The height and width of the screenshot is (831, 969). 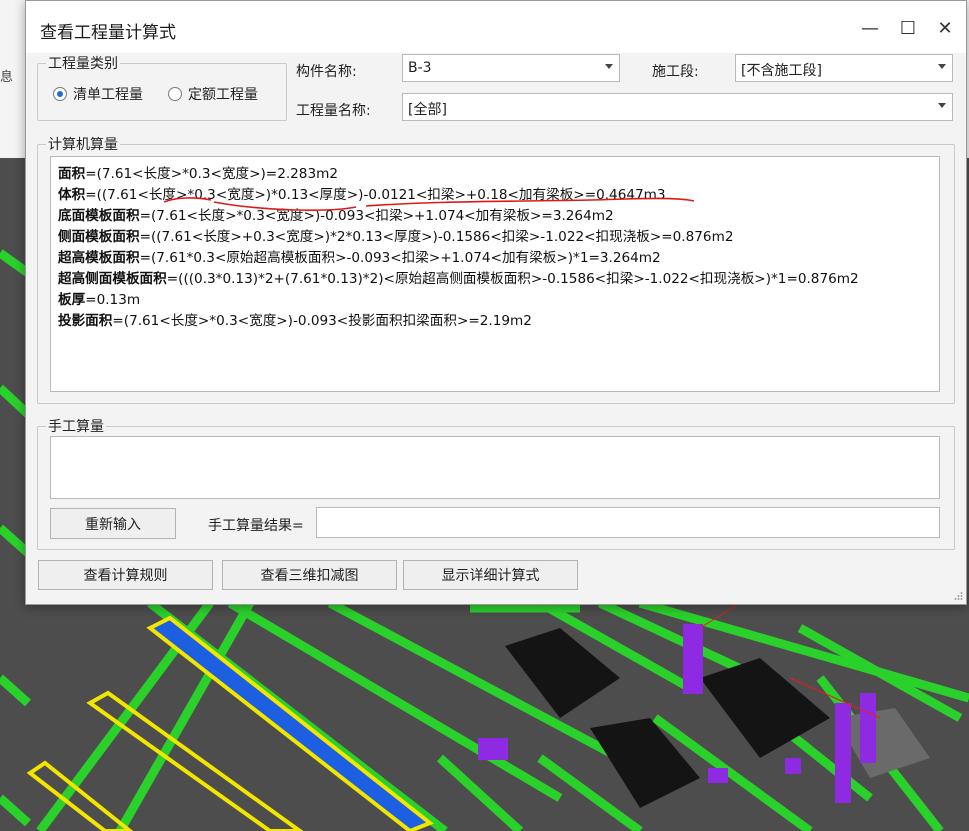 I want to click on quantity-name-select: [全部], so click(x=677, y=107).